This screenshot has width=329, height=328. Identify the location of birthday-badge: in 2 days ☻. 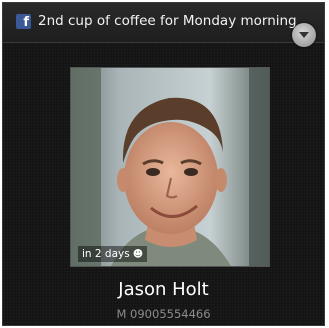
(113, 254).